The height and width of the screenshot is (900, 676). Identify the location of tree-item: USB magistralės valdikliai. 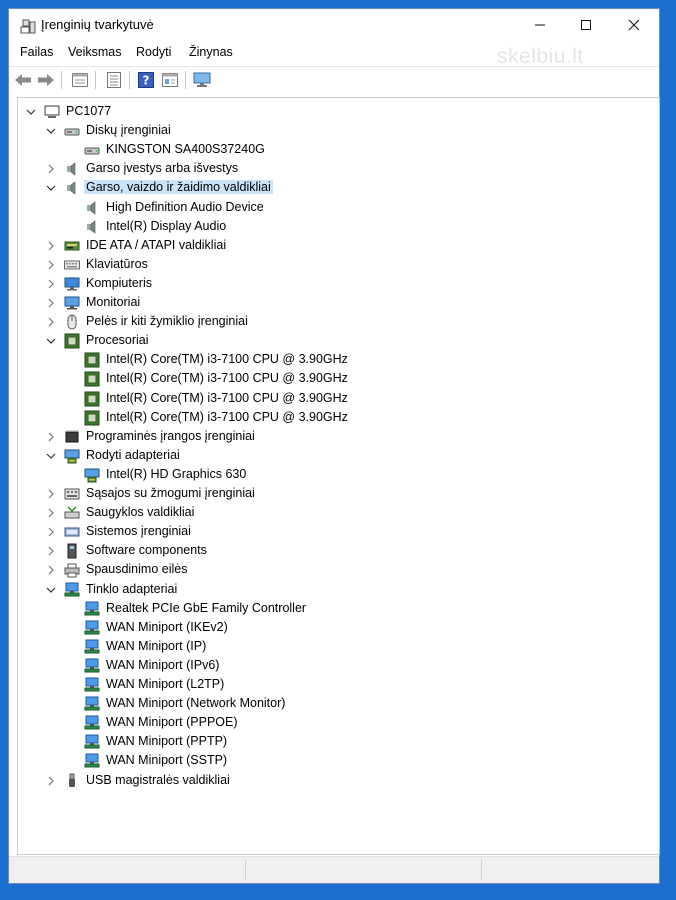
(338, 780).